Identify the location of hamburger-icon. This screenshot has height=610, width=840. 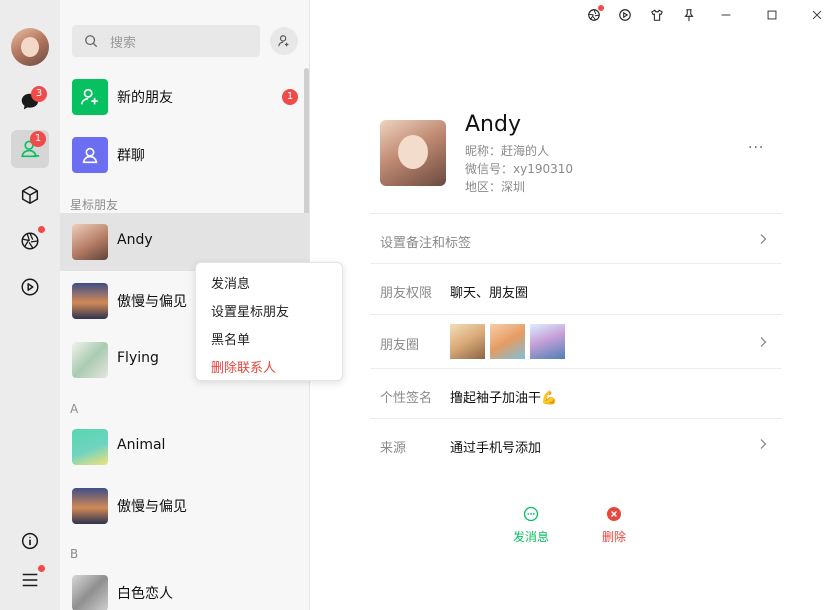
(30, 580).